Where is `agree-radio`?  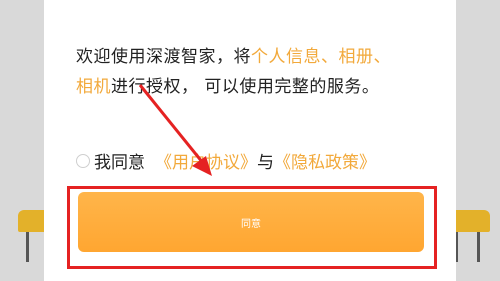 agree-radio is located at coordinates (83, 160).